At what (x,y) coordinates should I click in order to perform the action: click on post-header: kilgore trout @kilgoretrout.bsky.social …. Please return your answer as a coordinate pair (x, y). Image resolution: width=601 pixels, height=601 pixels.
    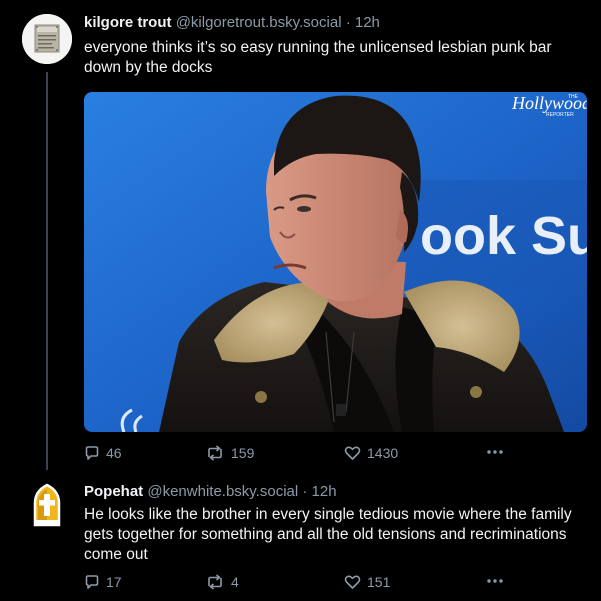
    Looking at the image, I should click on (232, 23).